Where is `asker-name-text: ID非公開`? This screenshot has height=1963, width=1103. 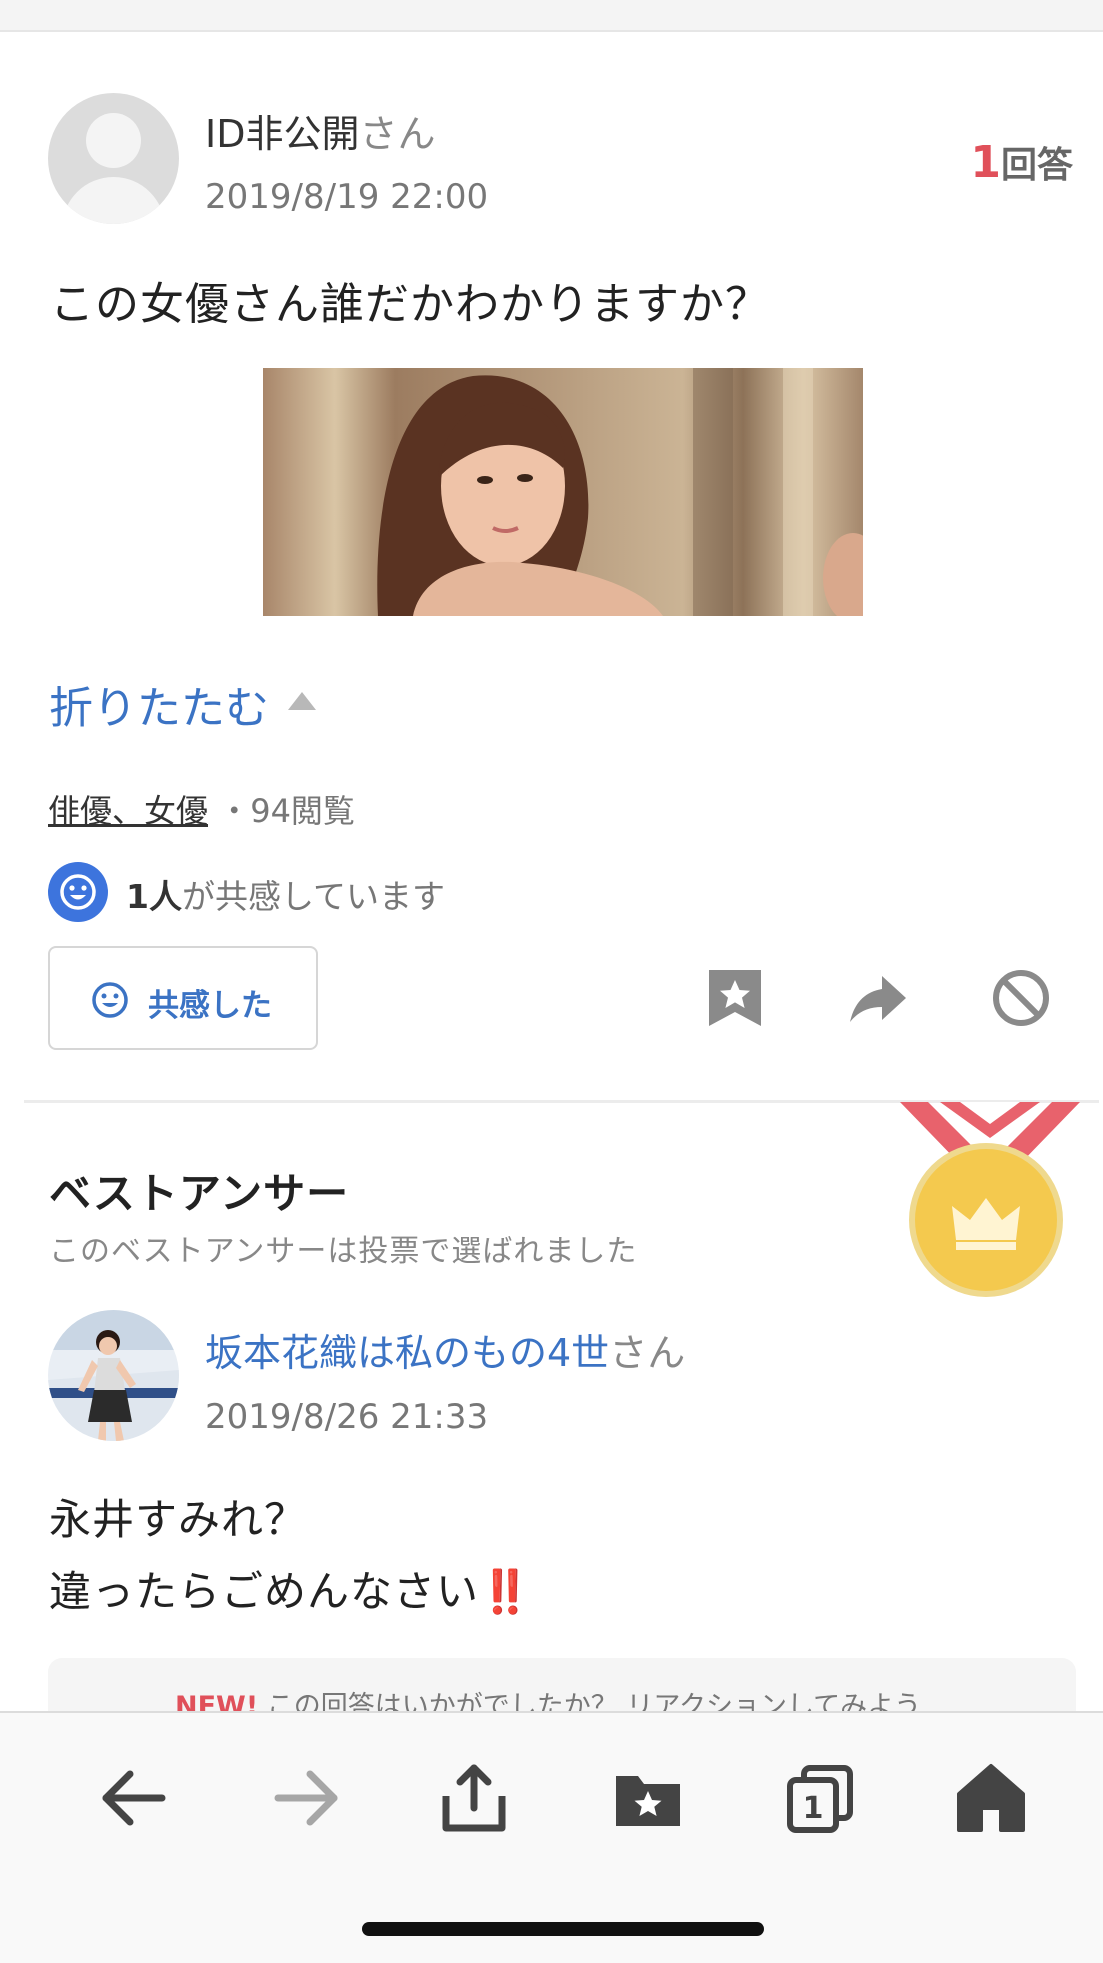
asker-name-text: ID非公開 is located at coordinates (282, 134).